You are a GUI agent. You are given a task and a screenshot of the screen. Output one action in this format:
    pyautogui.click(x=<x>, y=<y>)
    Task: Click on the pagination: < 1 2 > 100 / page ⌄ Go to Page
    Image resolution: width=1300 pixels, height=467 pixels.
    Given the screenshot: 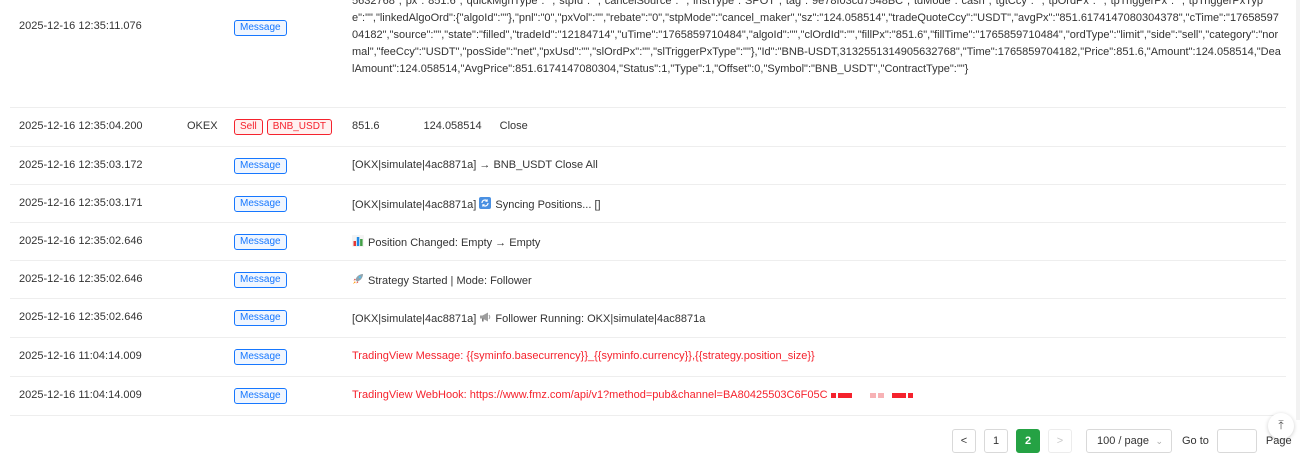 What is the action you would take?
    pyautogui.click(x=1122, y=441)
    